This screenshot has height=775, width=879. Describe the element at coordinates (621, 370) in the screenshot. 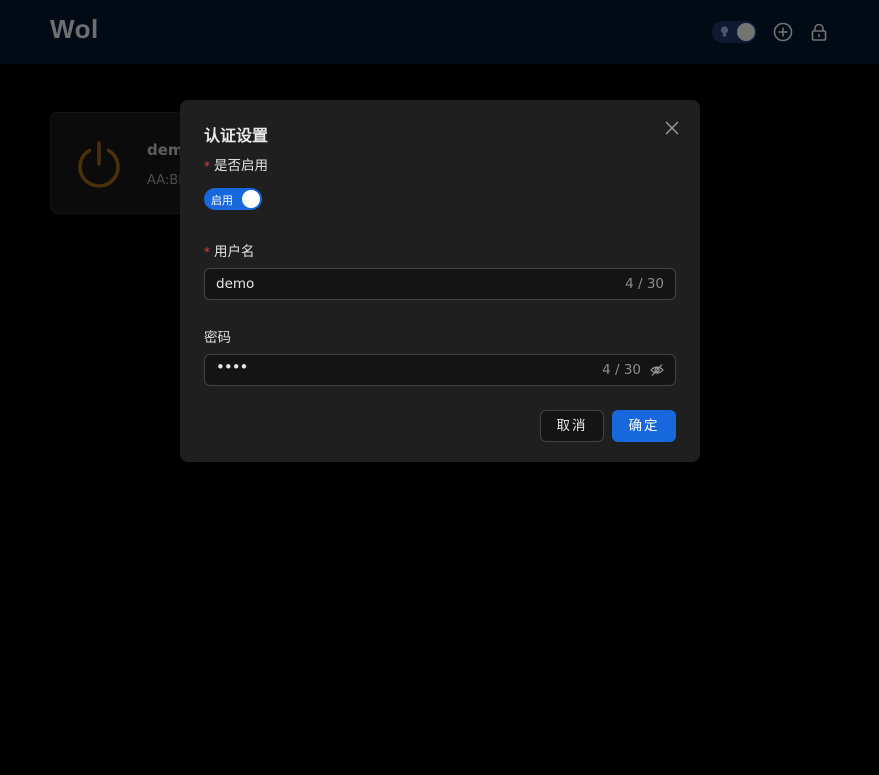

I see `password-count: 4 / 30` at that location.